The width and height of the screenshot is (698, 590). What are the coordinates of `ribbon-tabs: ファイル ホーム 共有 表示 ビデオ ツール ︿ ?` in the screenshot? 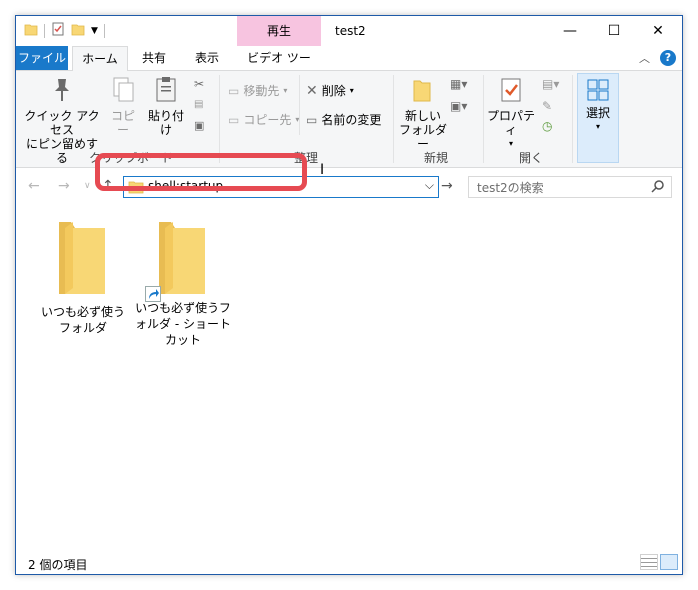 It's located at (349, 67).